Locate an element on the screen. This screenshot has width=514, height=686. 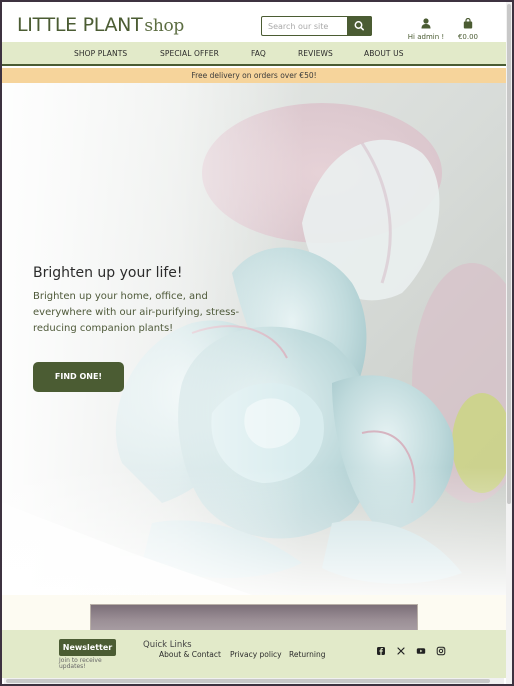
nav-reviews: REVIEWS is located at coordinates (315, 53).